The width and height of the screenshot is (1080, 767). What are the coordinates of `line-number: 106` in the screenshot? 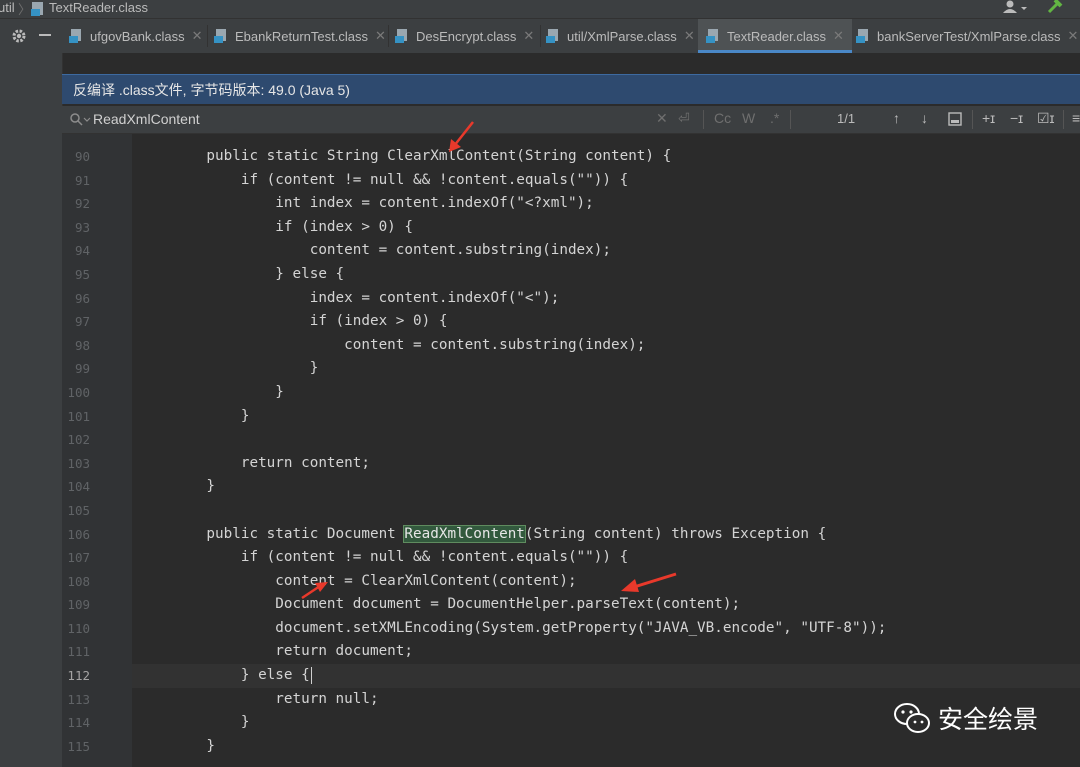 It's located at (78, 534).